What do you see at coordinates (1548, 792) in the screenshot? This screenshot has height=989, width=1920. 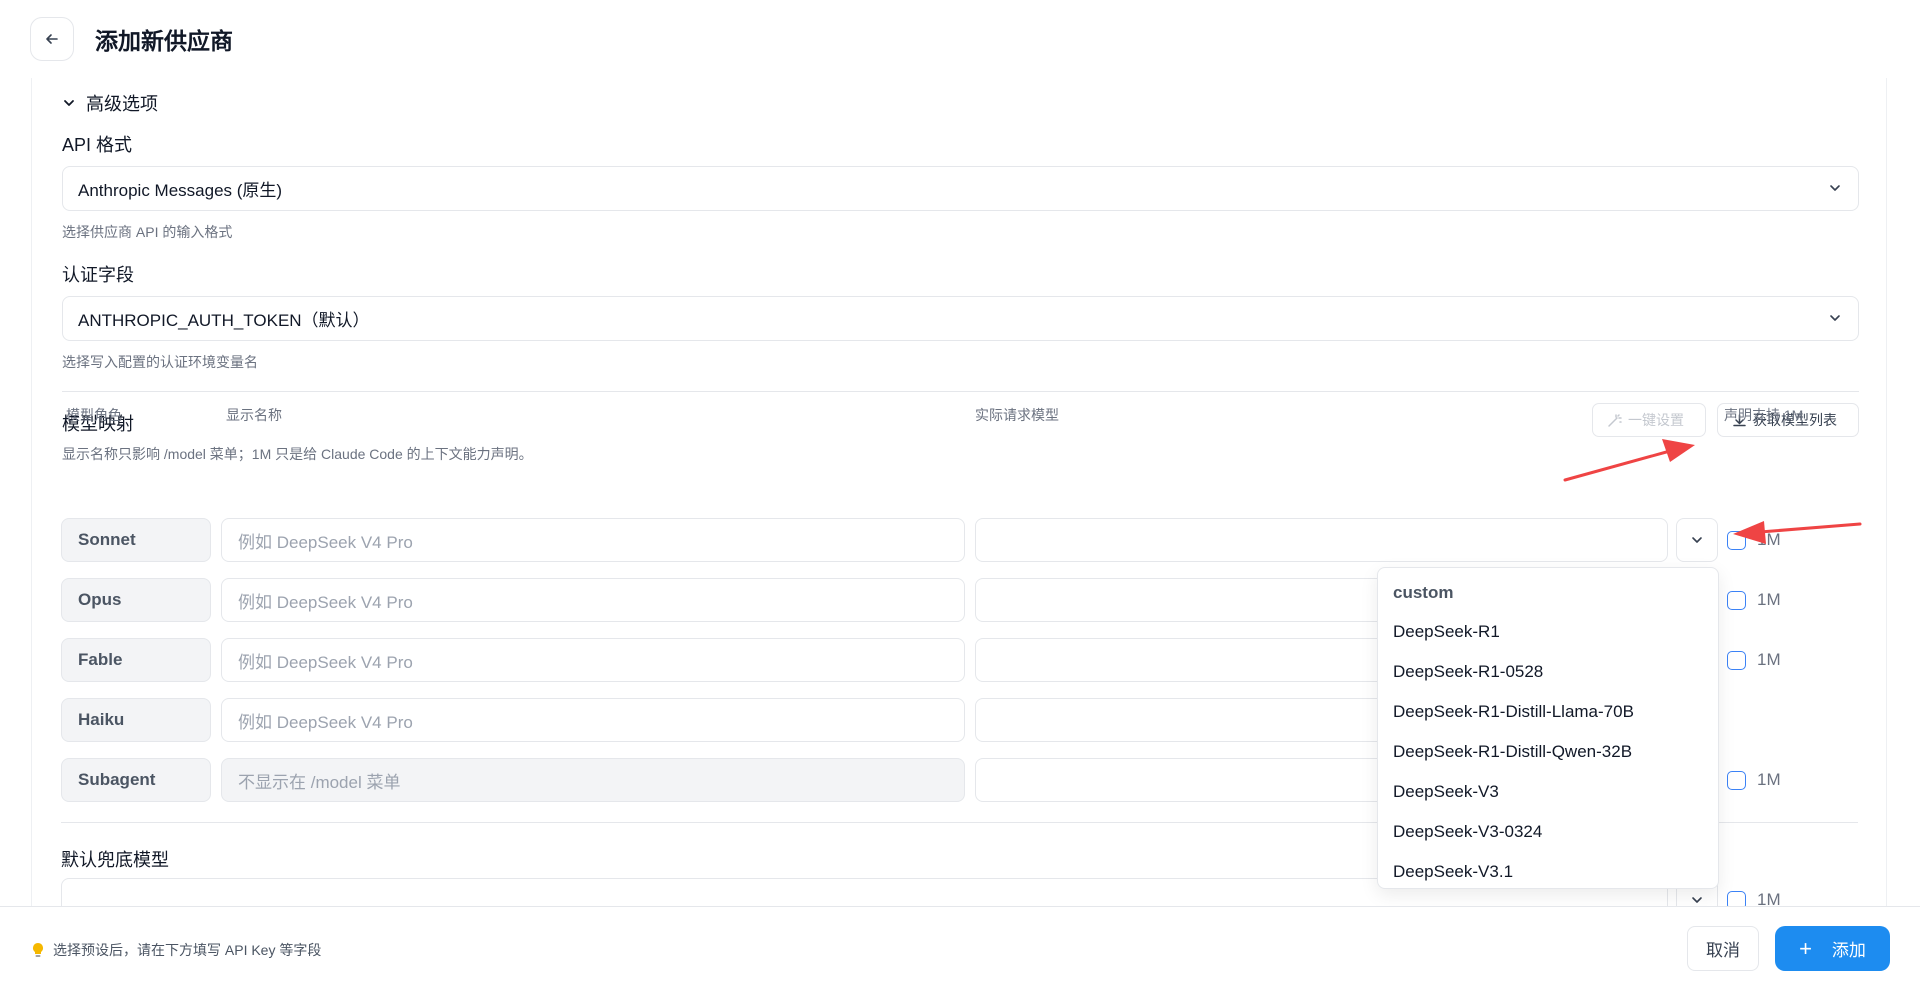 I see `dropdown-option: DeepSeek-V3` at bounding box center [1548, 792].